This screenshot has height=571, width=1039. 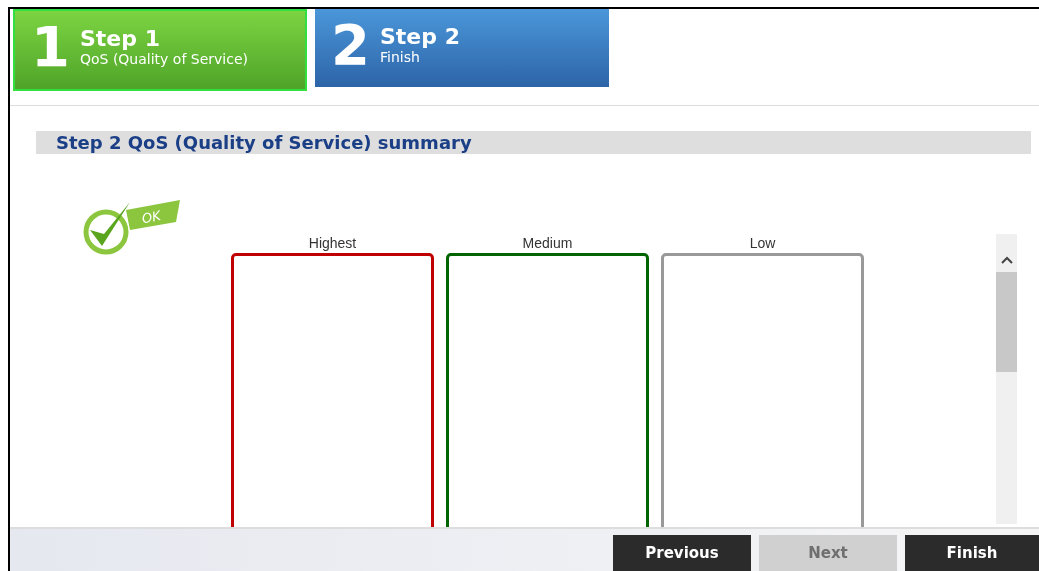 I want to click on priority-label: Low, so click(x=762, y=244).